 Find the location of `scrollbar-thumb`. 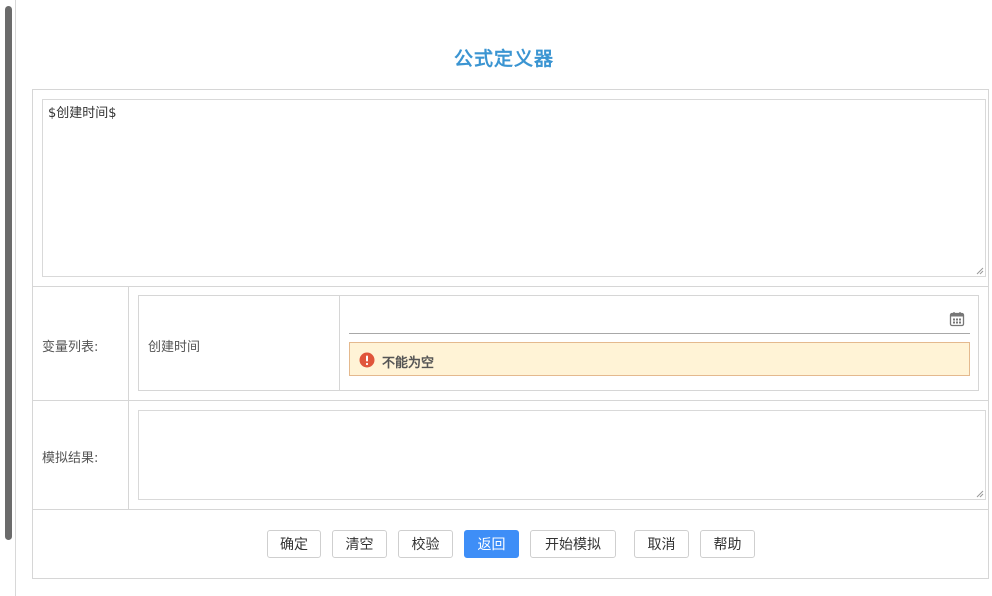

scrollbar-thumb is located at coordinates (8, 273).